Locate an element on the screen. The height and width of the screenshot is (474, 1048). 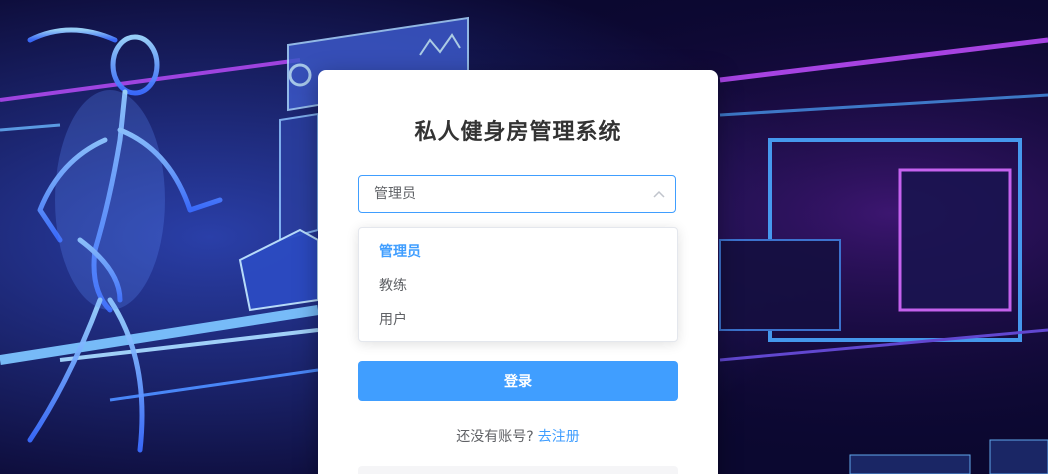
role-select: 管理员 is located at coordinates (517, 194).